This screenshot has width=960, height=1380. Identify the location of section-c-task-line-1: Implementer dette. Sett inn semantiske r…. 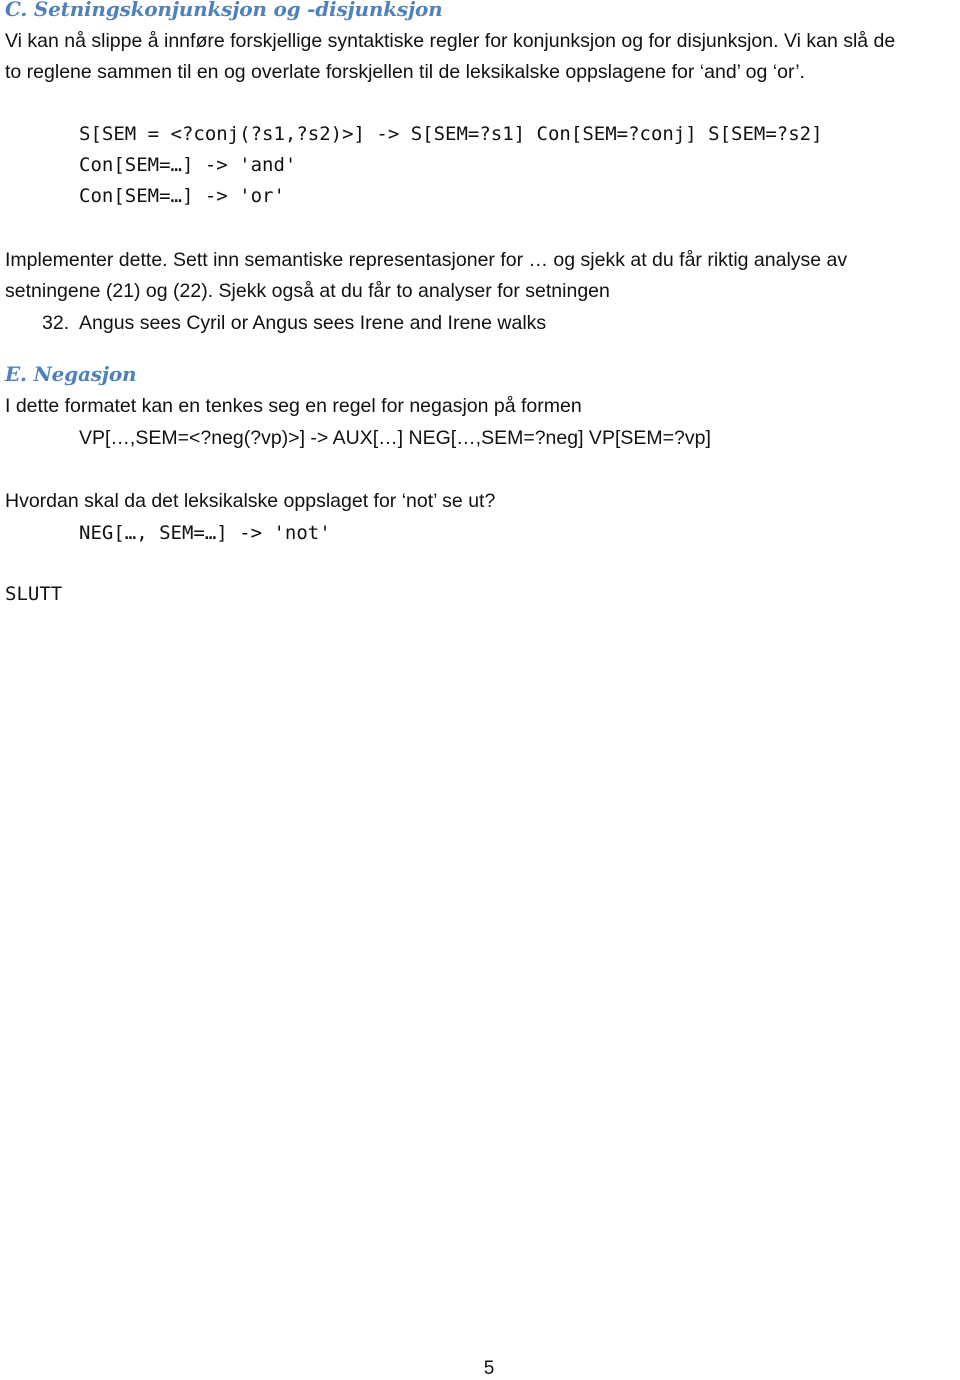
(426, 260).